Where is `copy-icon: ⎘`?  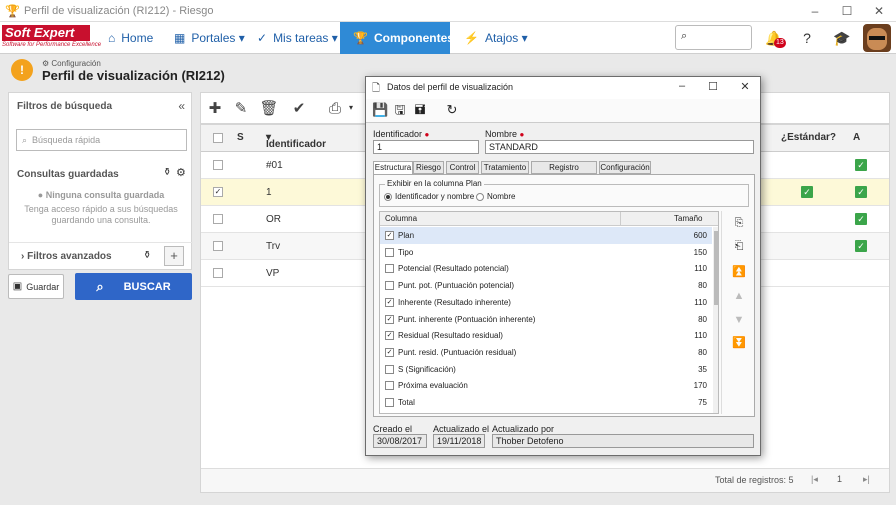 copy-icon: ⎘ is located at coordinates (739, 223).